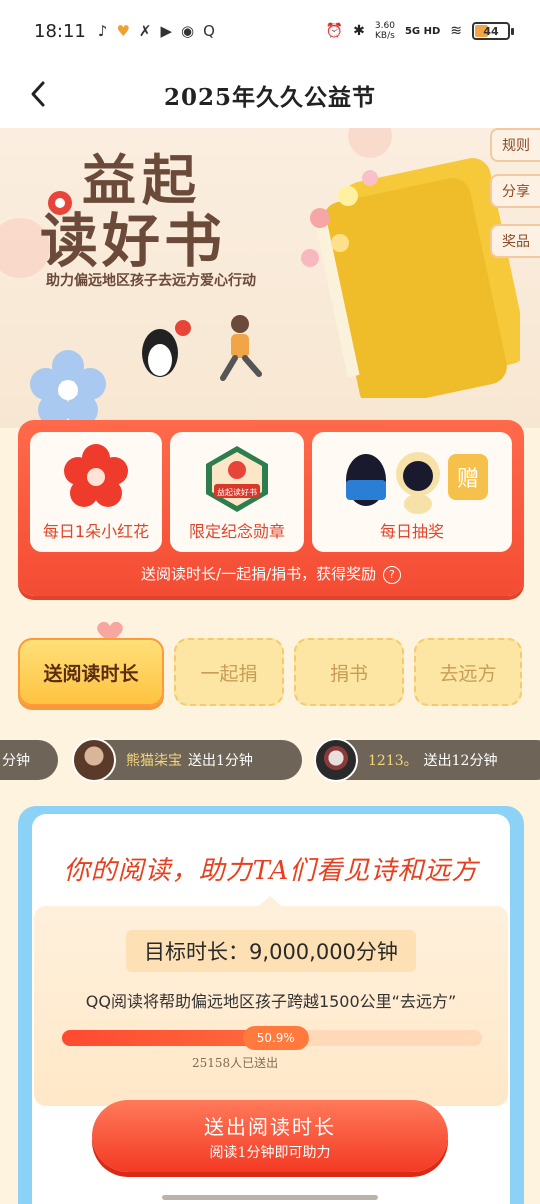  I want to click on action-tabs: 送阅读时长 一起捐 捐书 去远方, so click(271, 665).